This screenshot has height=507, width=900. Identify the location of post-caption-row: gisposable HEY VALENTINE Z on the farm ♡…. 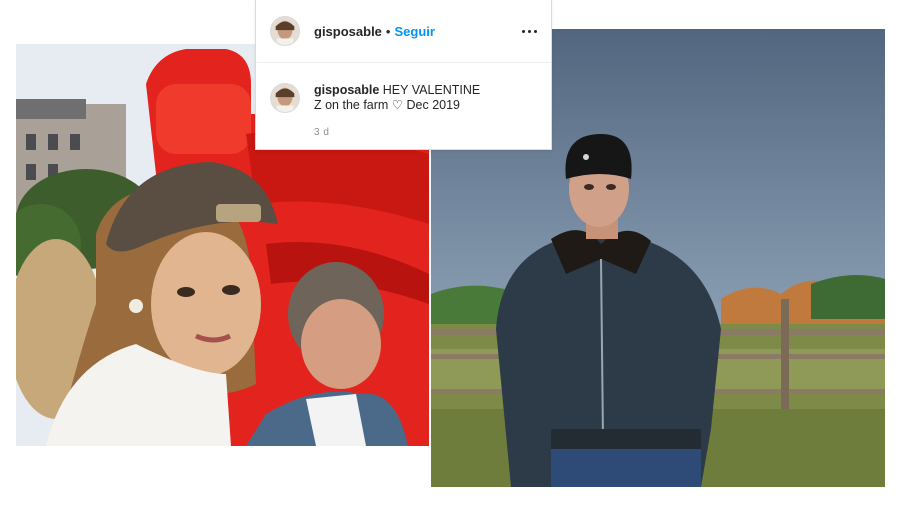
(403, 101).